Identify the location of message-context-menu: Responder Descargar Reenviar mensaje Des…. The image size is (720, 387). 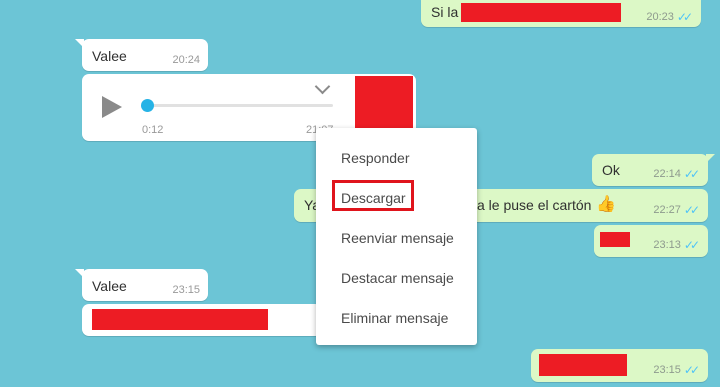
(396, 236).